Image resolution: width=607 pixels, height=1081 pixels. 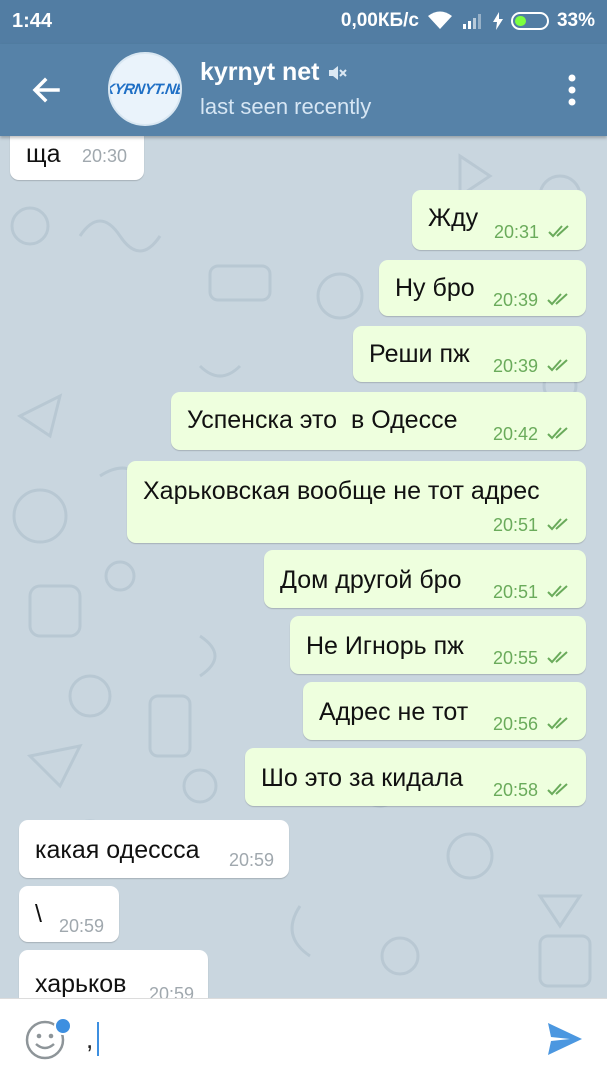 What do you see at coordinates (90, 1038) in the screenshot?
I see `message-input-value: ,` at bounding box center [90, 1038].